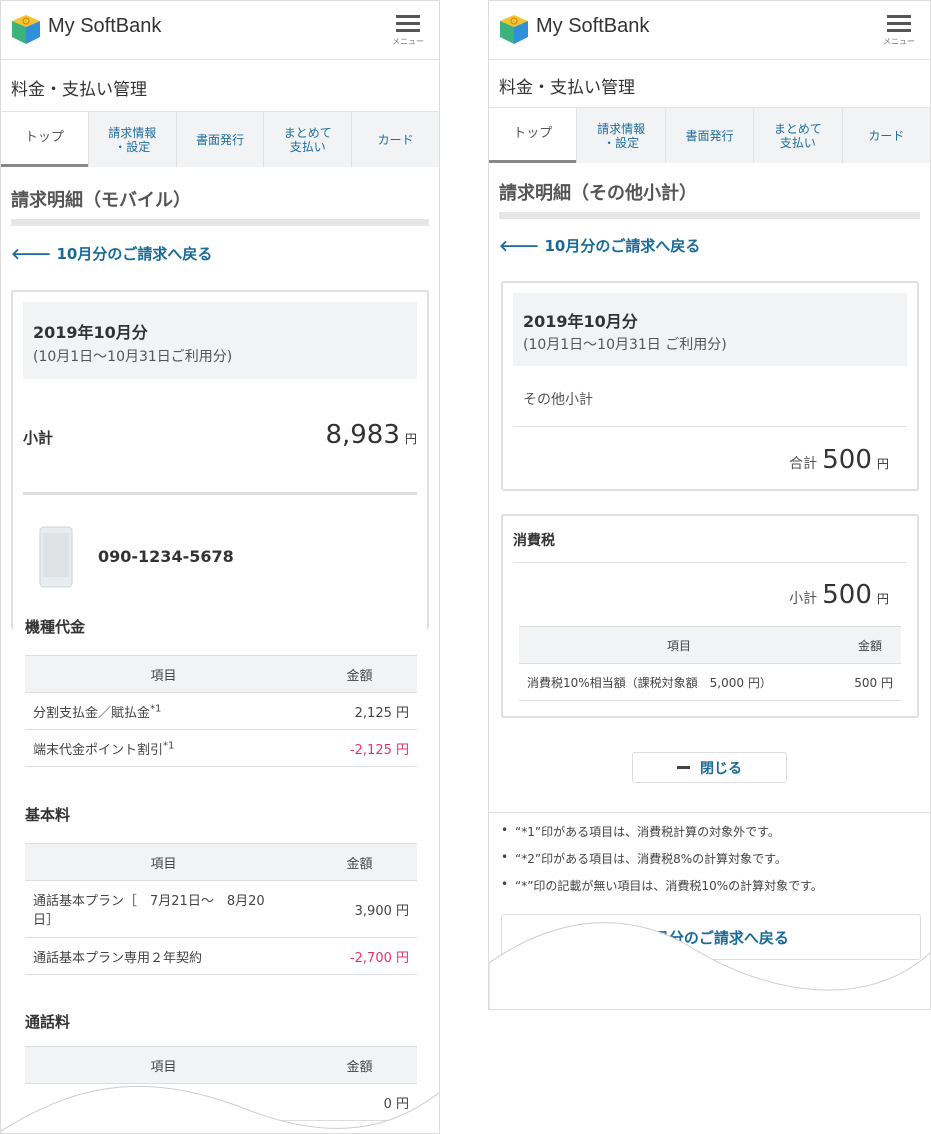  I want to click on total-value: 合計 500 円, so click(839, 460).